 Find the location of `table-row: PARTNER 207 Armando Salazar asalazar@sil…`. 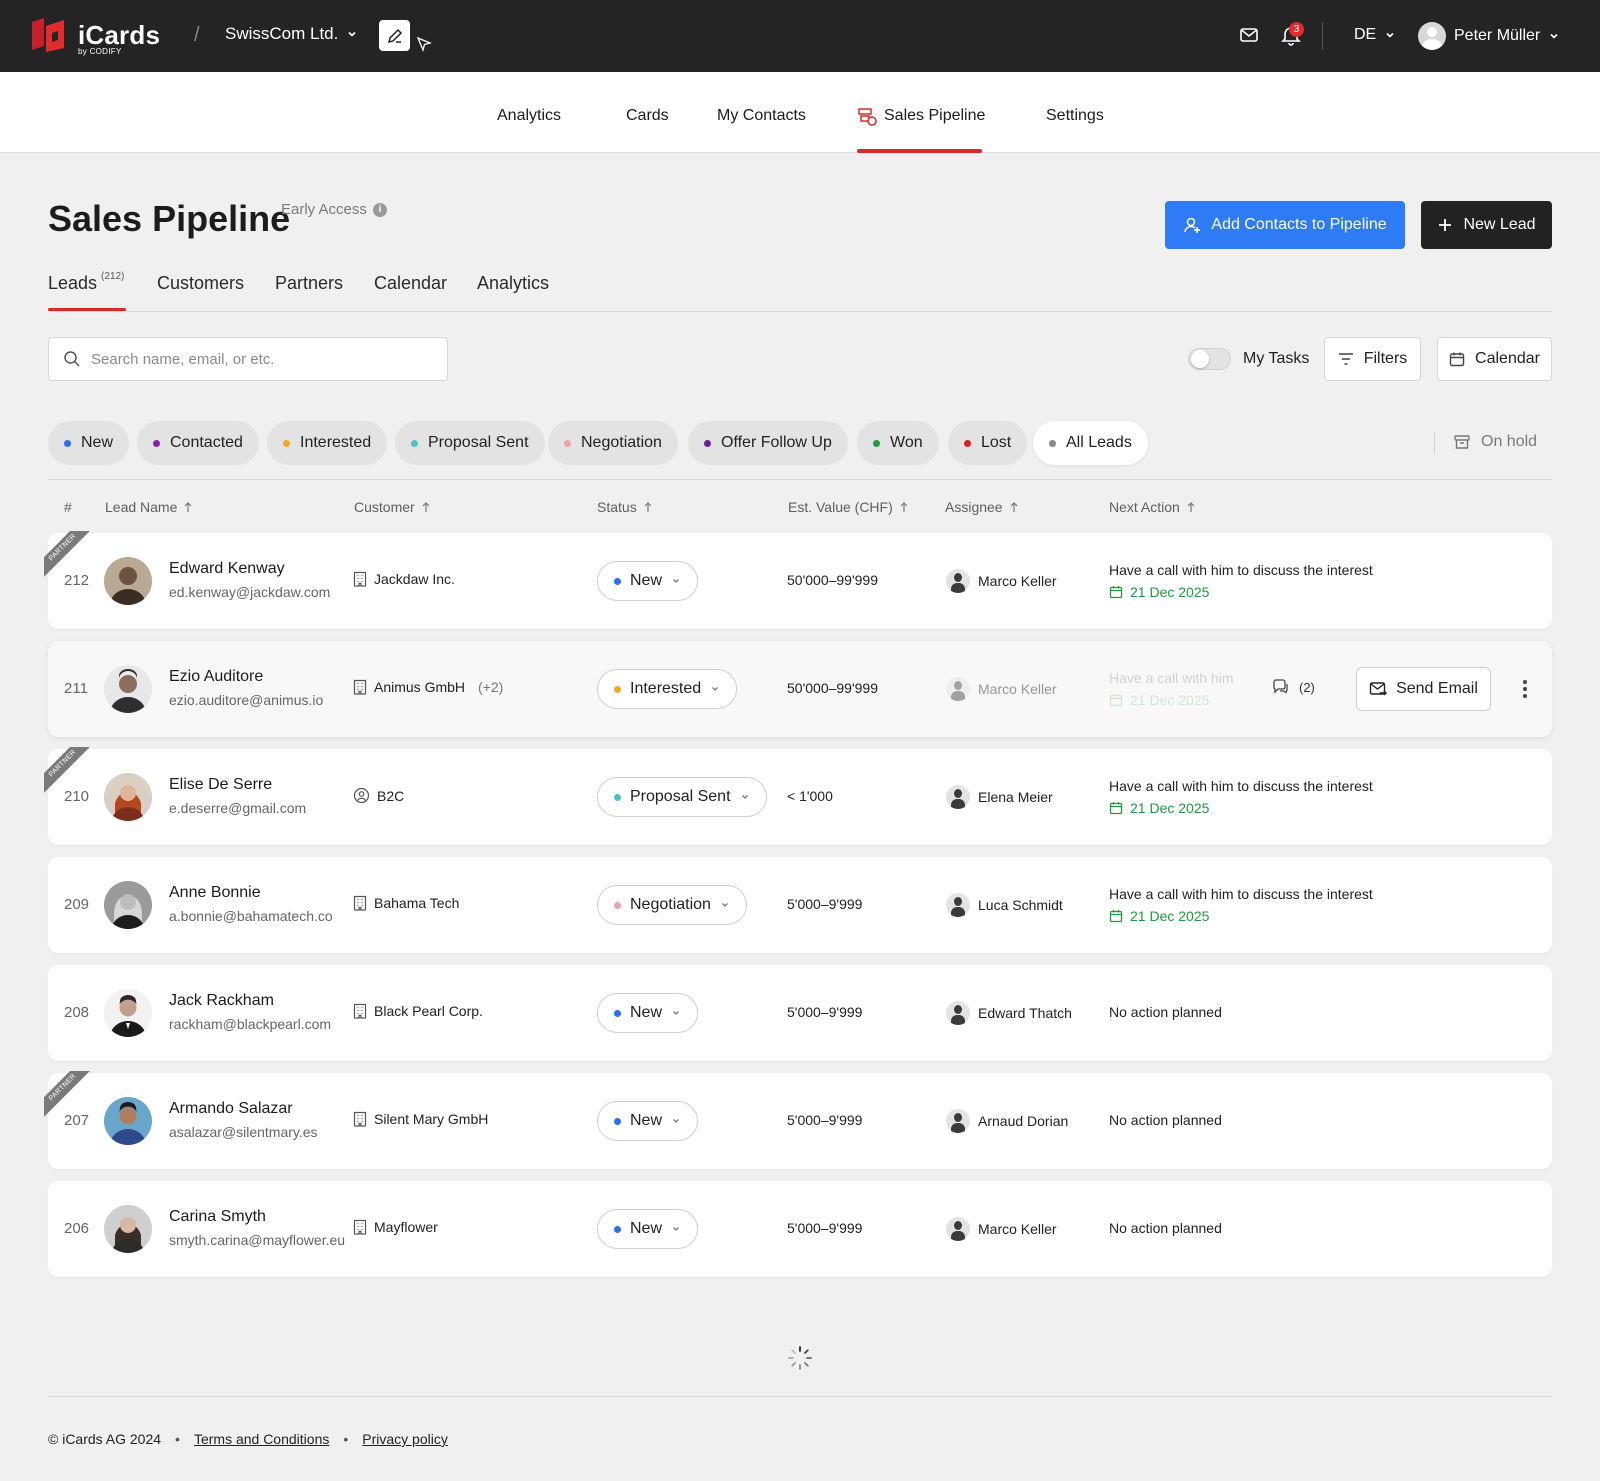

table-row: PARTNER 207 Armando Salazar asalazar@sil… is located at coordinates (798, 1120).